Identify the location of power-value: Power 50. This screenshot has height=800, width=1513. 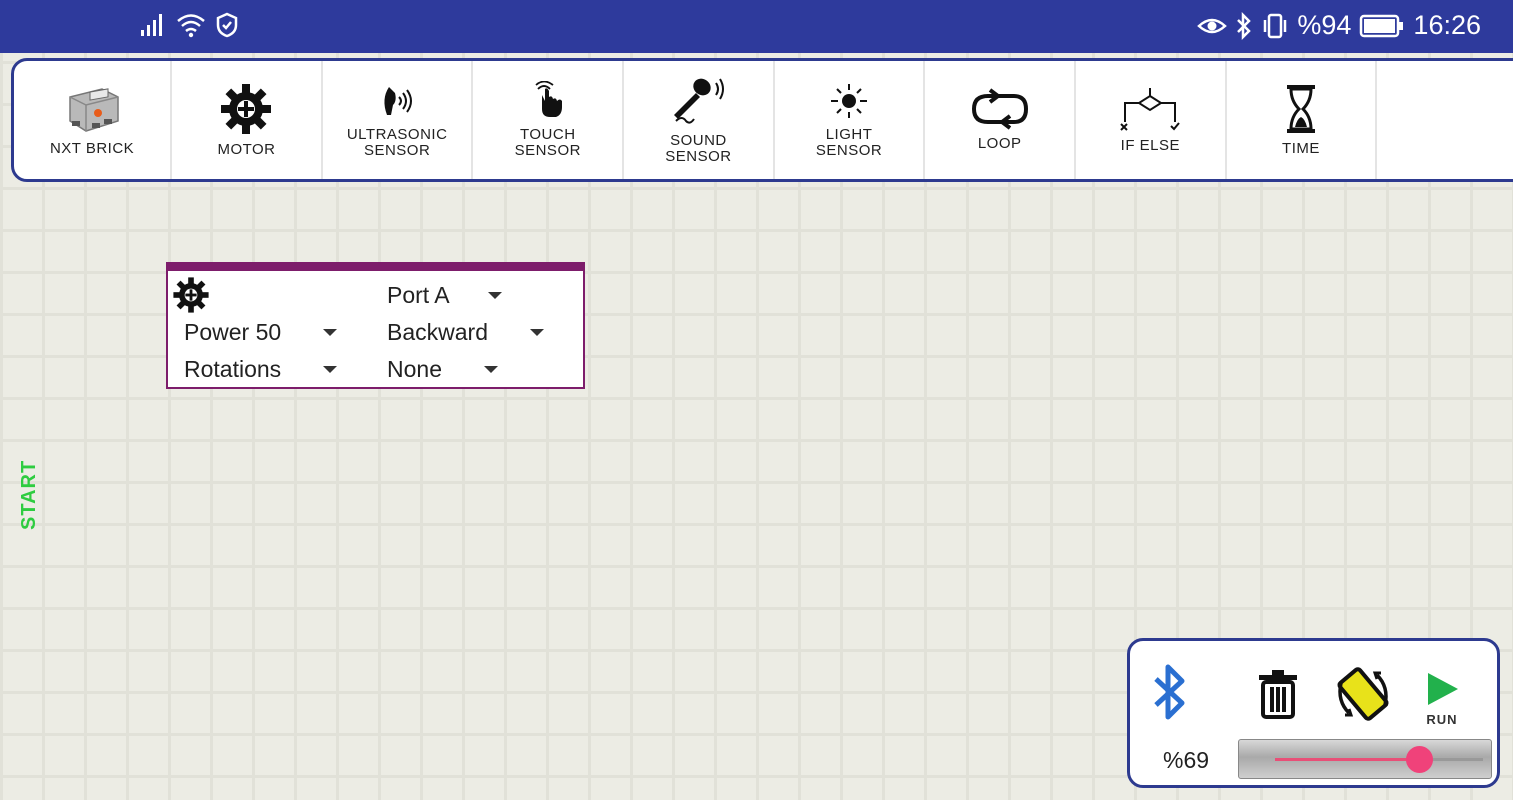
(233, 332).